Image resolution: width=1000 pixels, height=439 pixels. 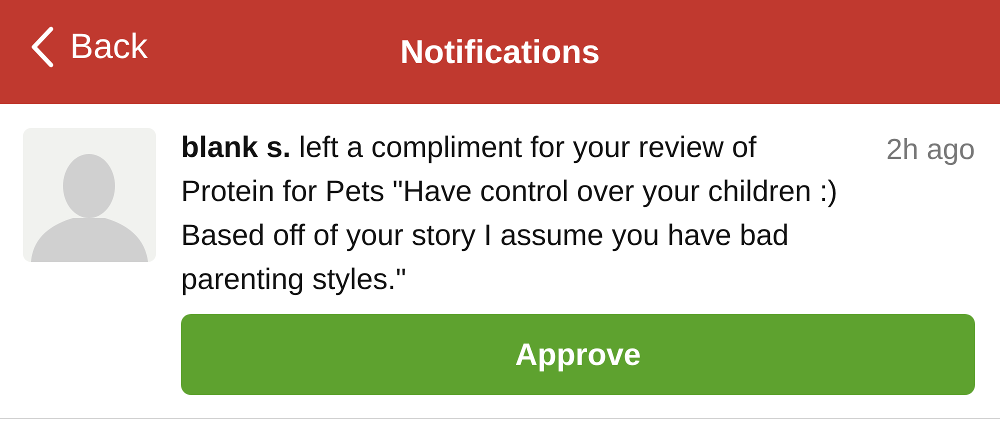 I want to click on screen-title: Notifications, so click(x=500, y=52).